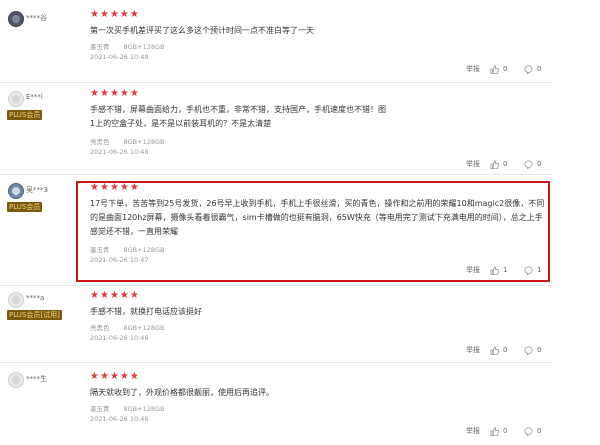  I want to click on comment-button: 1, so click(541, 270).